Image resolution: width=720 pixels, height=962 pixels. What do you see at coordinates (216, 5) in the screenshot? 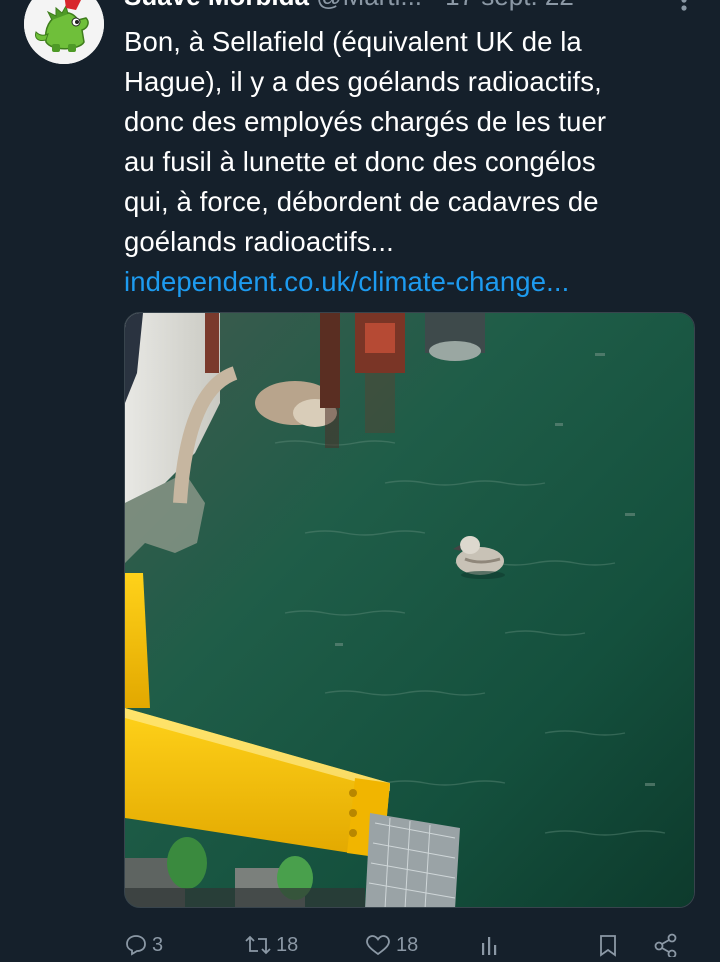
I see `author-display-name: Suave Morbida` at bounding box center [216, 5].